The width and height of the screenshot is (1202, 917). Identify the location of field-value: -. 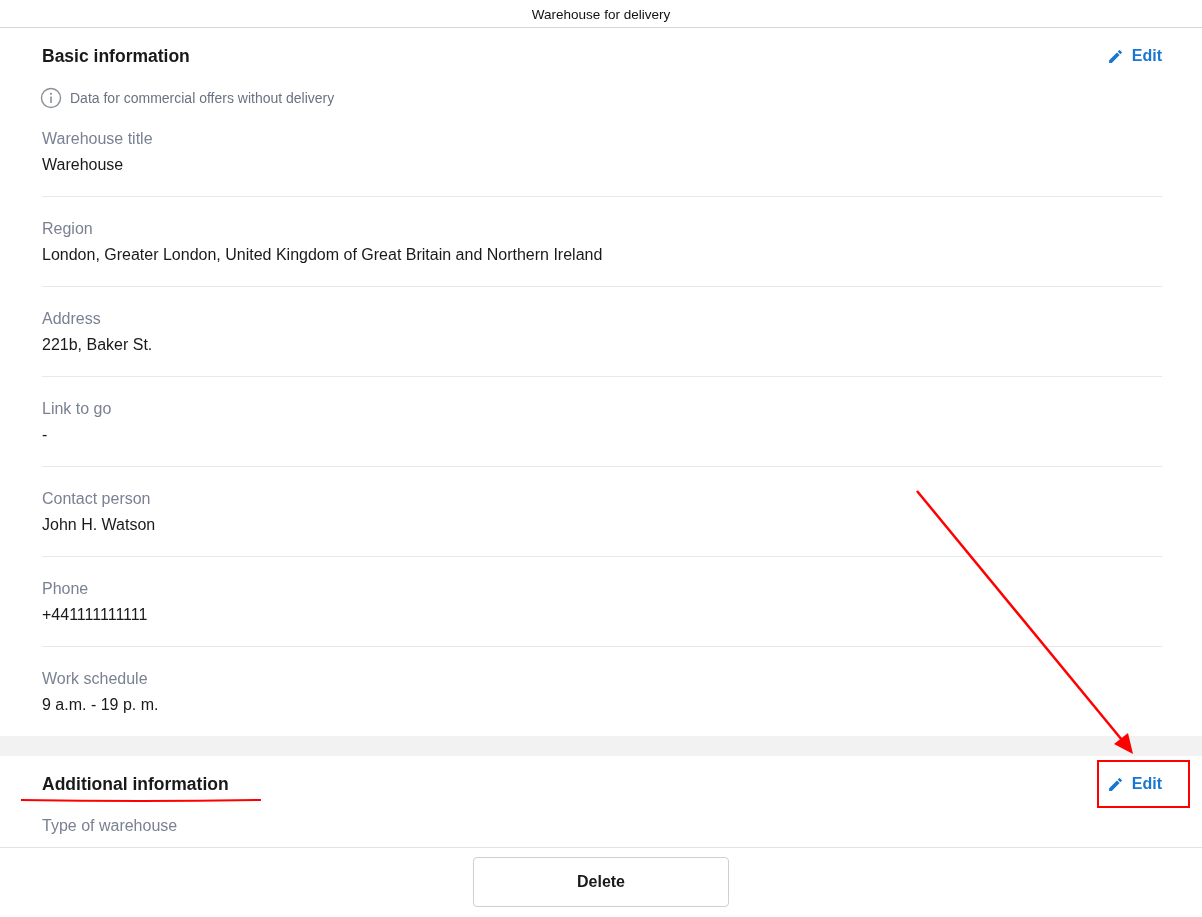
(45, 435).